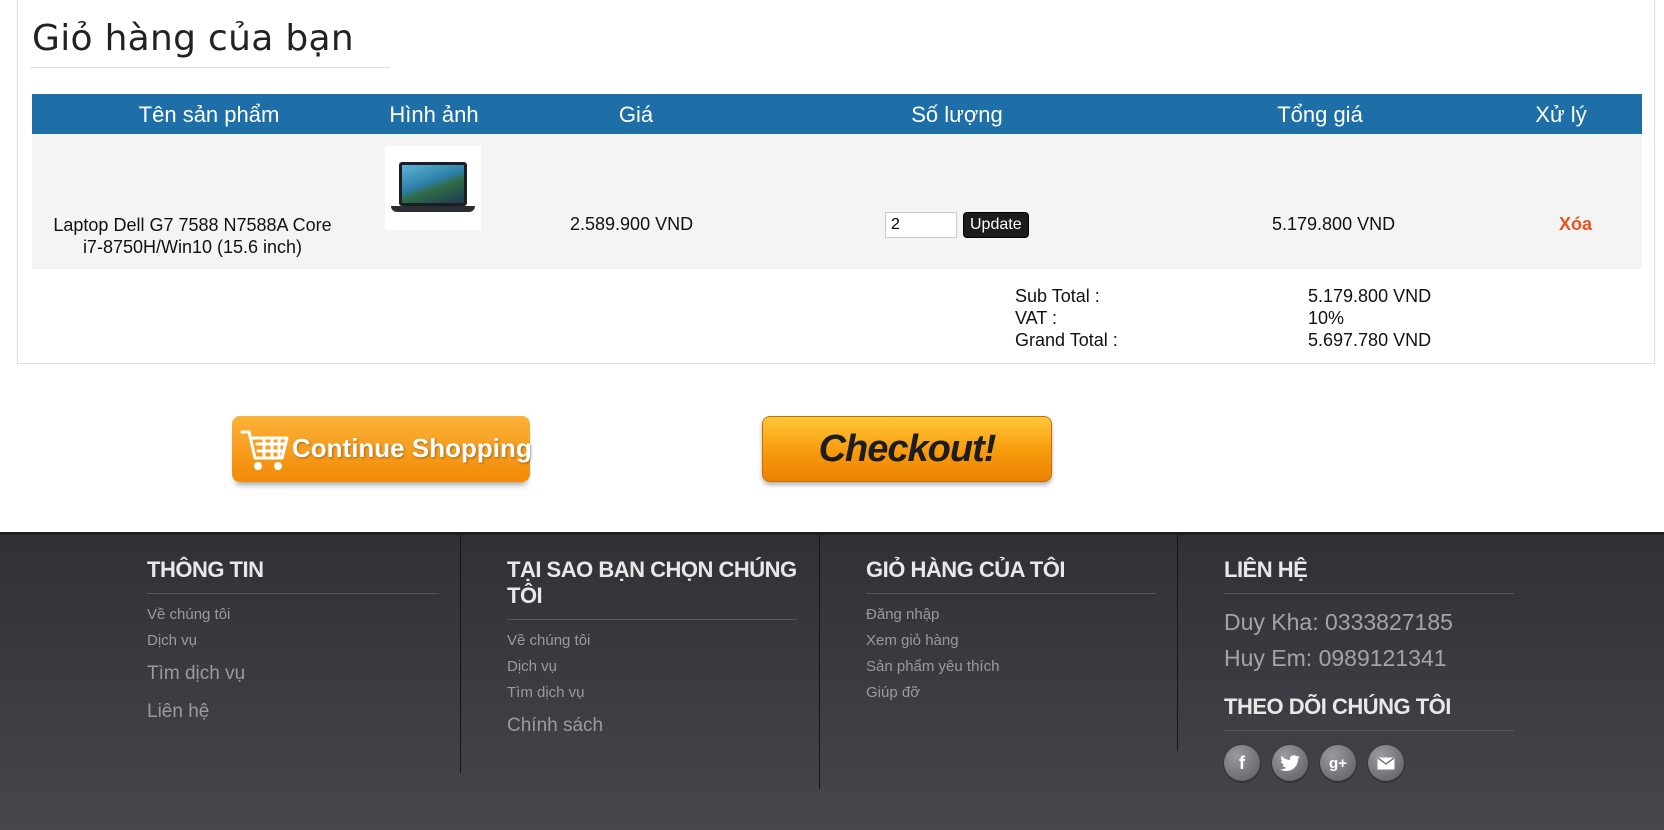 The height and width of the screenshot is (830, 1664). I want to click on footer-col-title: LIÊN HỆ, so click(1266, 569).